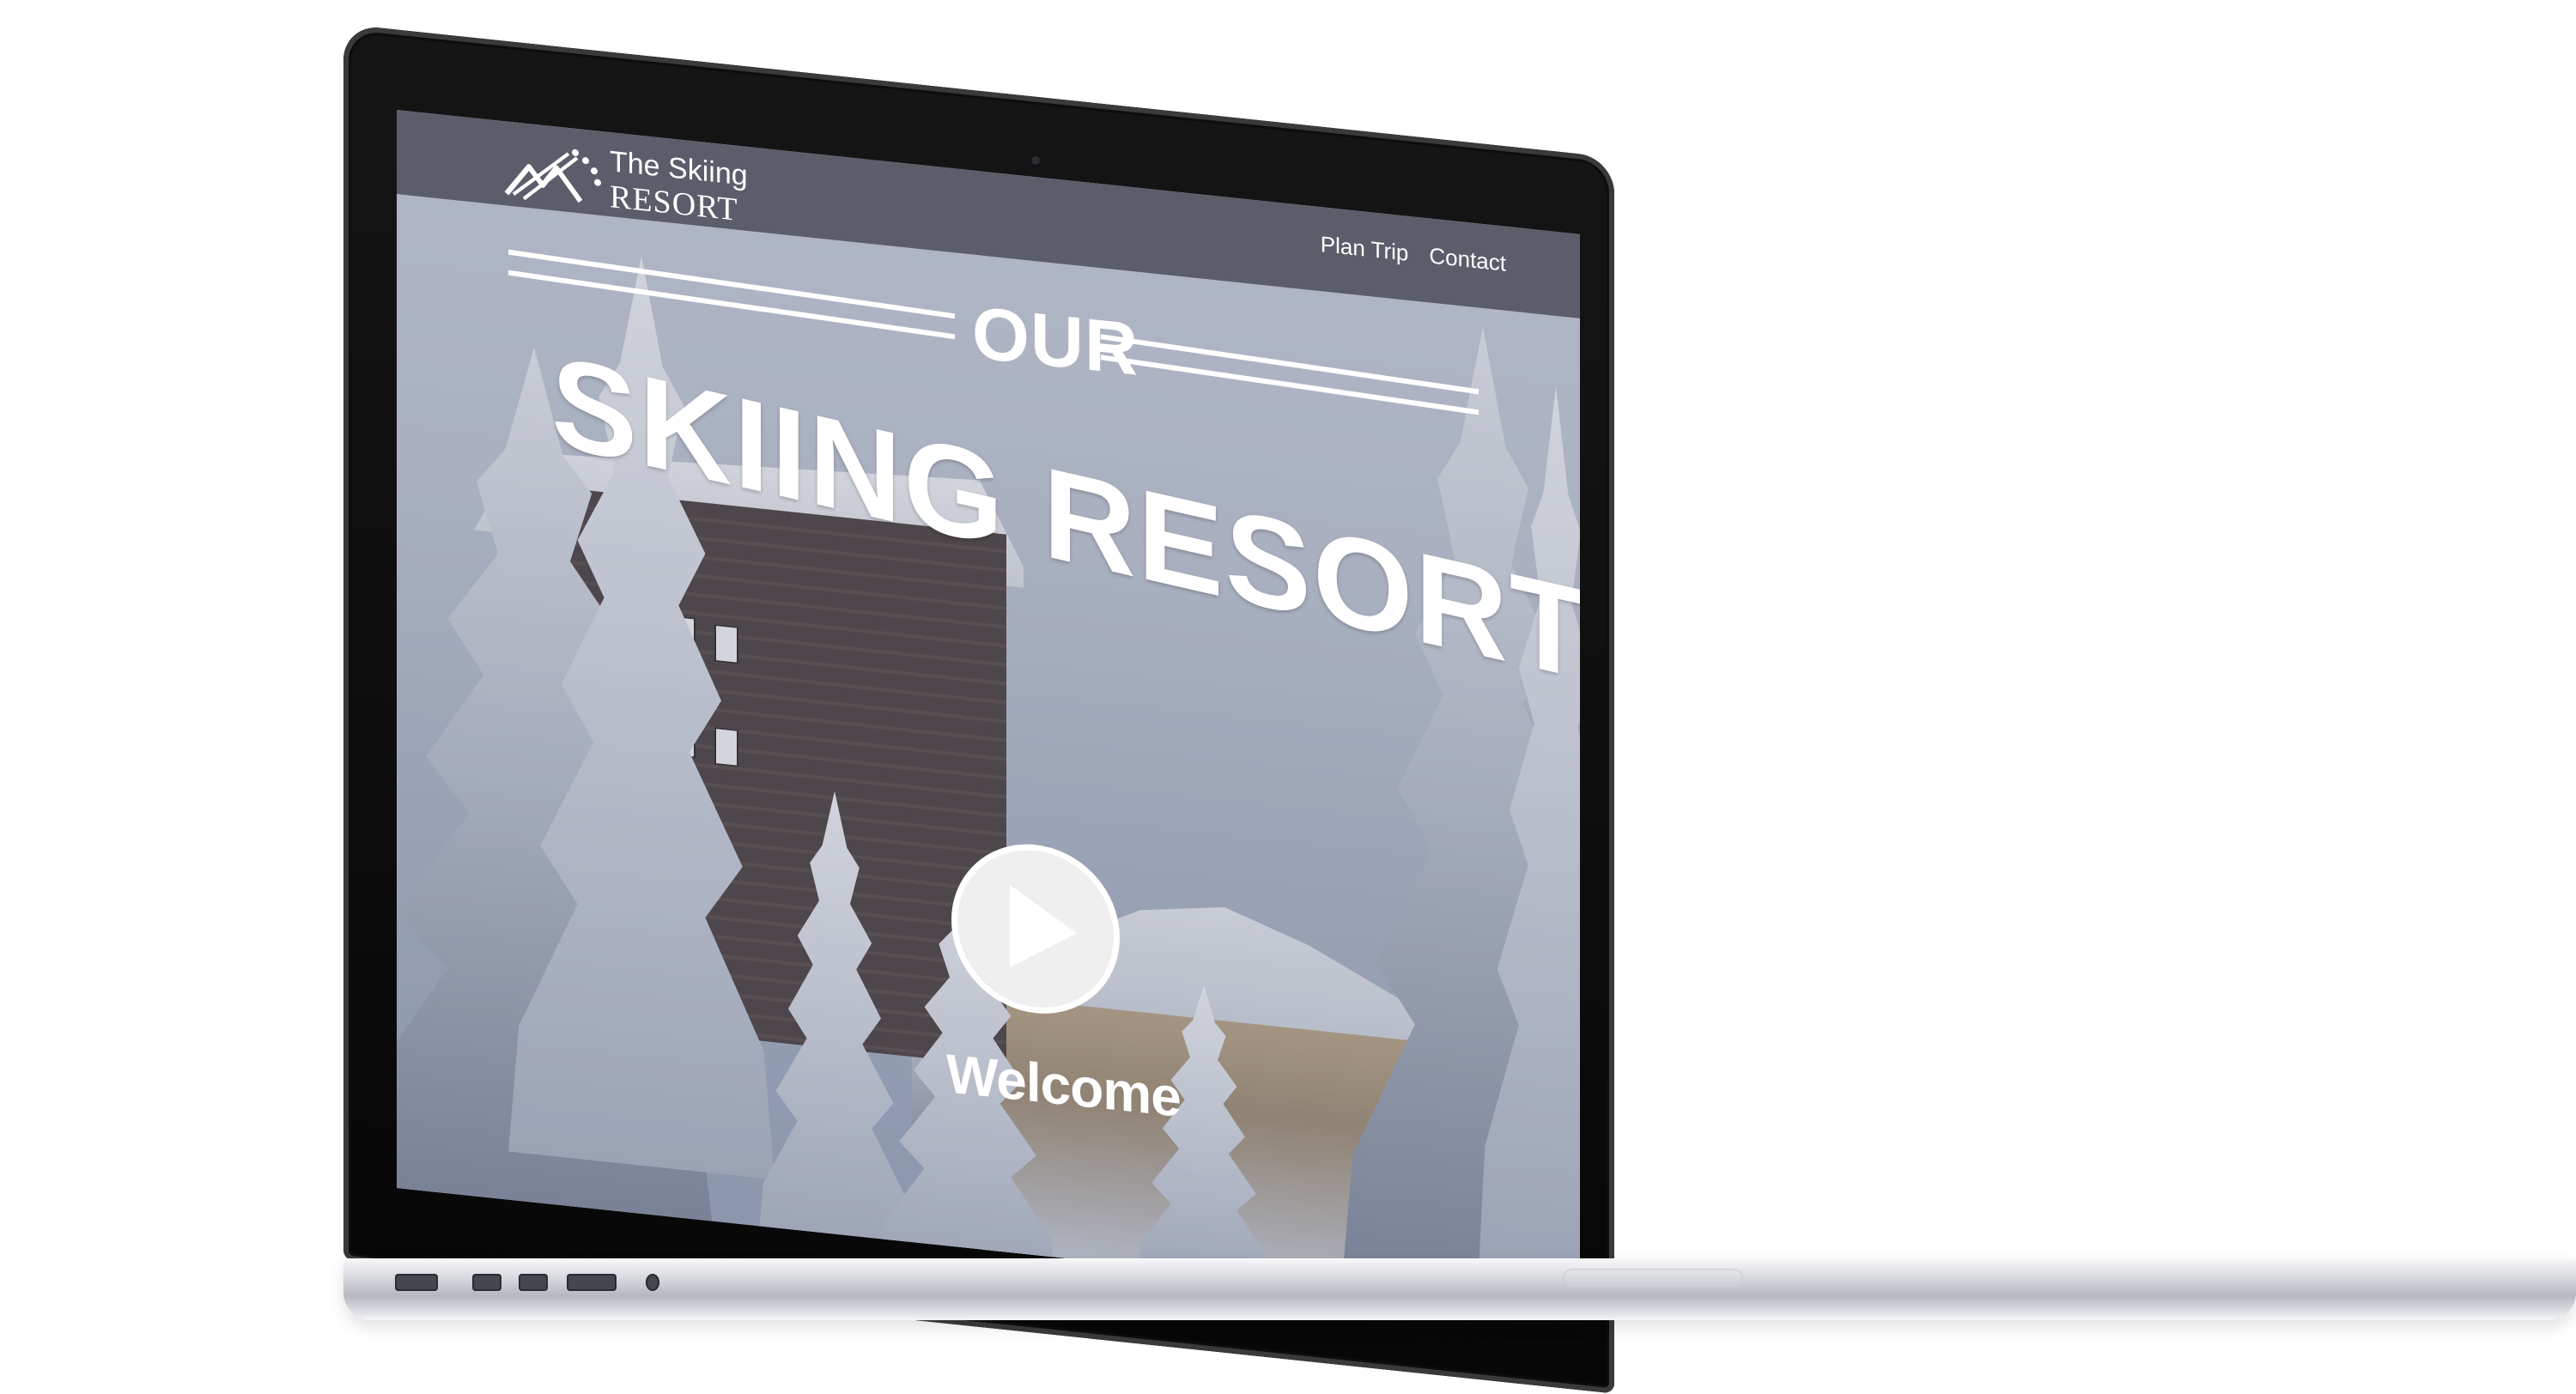 The image size is (2576, 1394). Describe the element at coordinates (1467, 259) in the screenshot. I see `nav-contact: Contact` at that location.